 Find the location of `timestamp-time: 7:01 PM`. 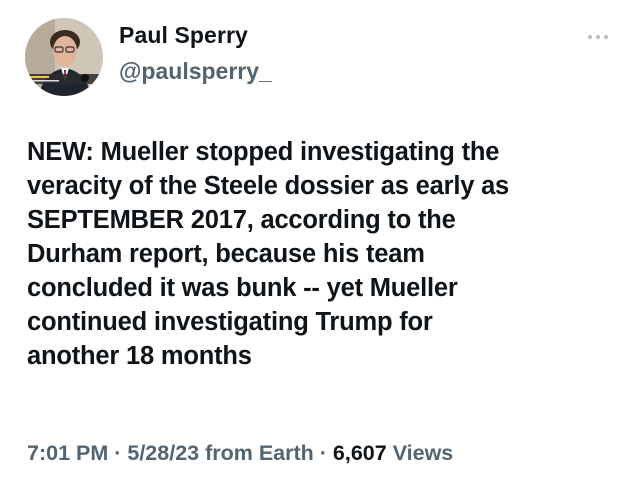

timestamp-time: 7:01 PM is located at coordinates (67, 453).